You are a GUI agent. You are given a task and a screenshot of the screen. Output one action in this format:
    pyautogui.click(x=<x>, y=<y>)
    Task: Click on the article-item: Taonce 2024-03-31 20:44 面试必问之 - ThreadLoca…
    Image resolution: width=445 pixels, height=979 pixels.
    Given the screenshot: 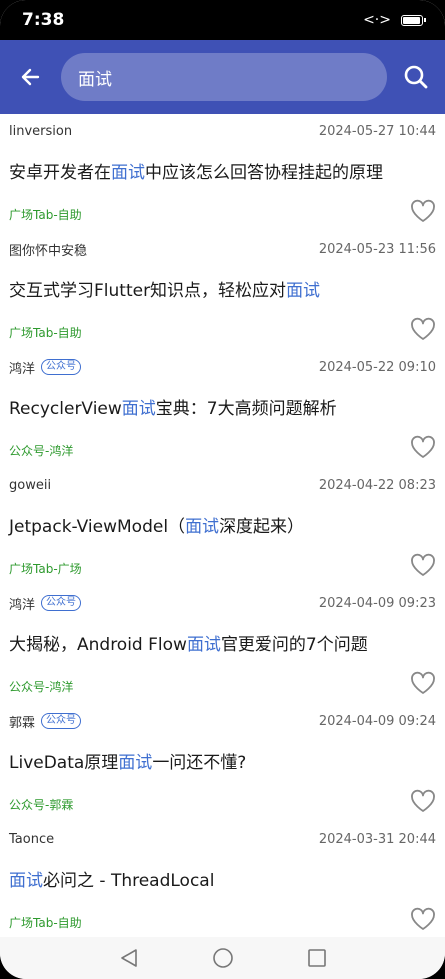 What is the action you would take?
    pyautogui.click(x=222, y=881)
    